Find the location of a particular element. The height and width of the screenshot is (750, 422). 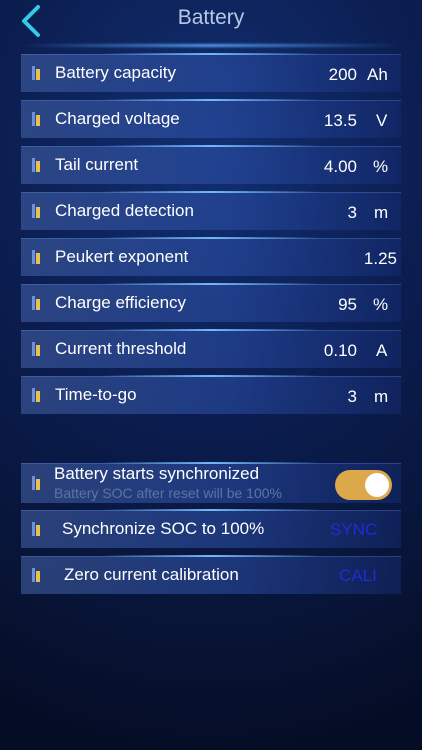

setting-row-charge-efficiency: Charge efficiency 95 % is located at coordinates (211, 302).